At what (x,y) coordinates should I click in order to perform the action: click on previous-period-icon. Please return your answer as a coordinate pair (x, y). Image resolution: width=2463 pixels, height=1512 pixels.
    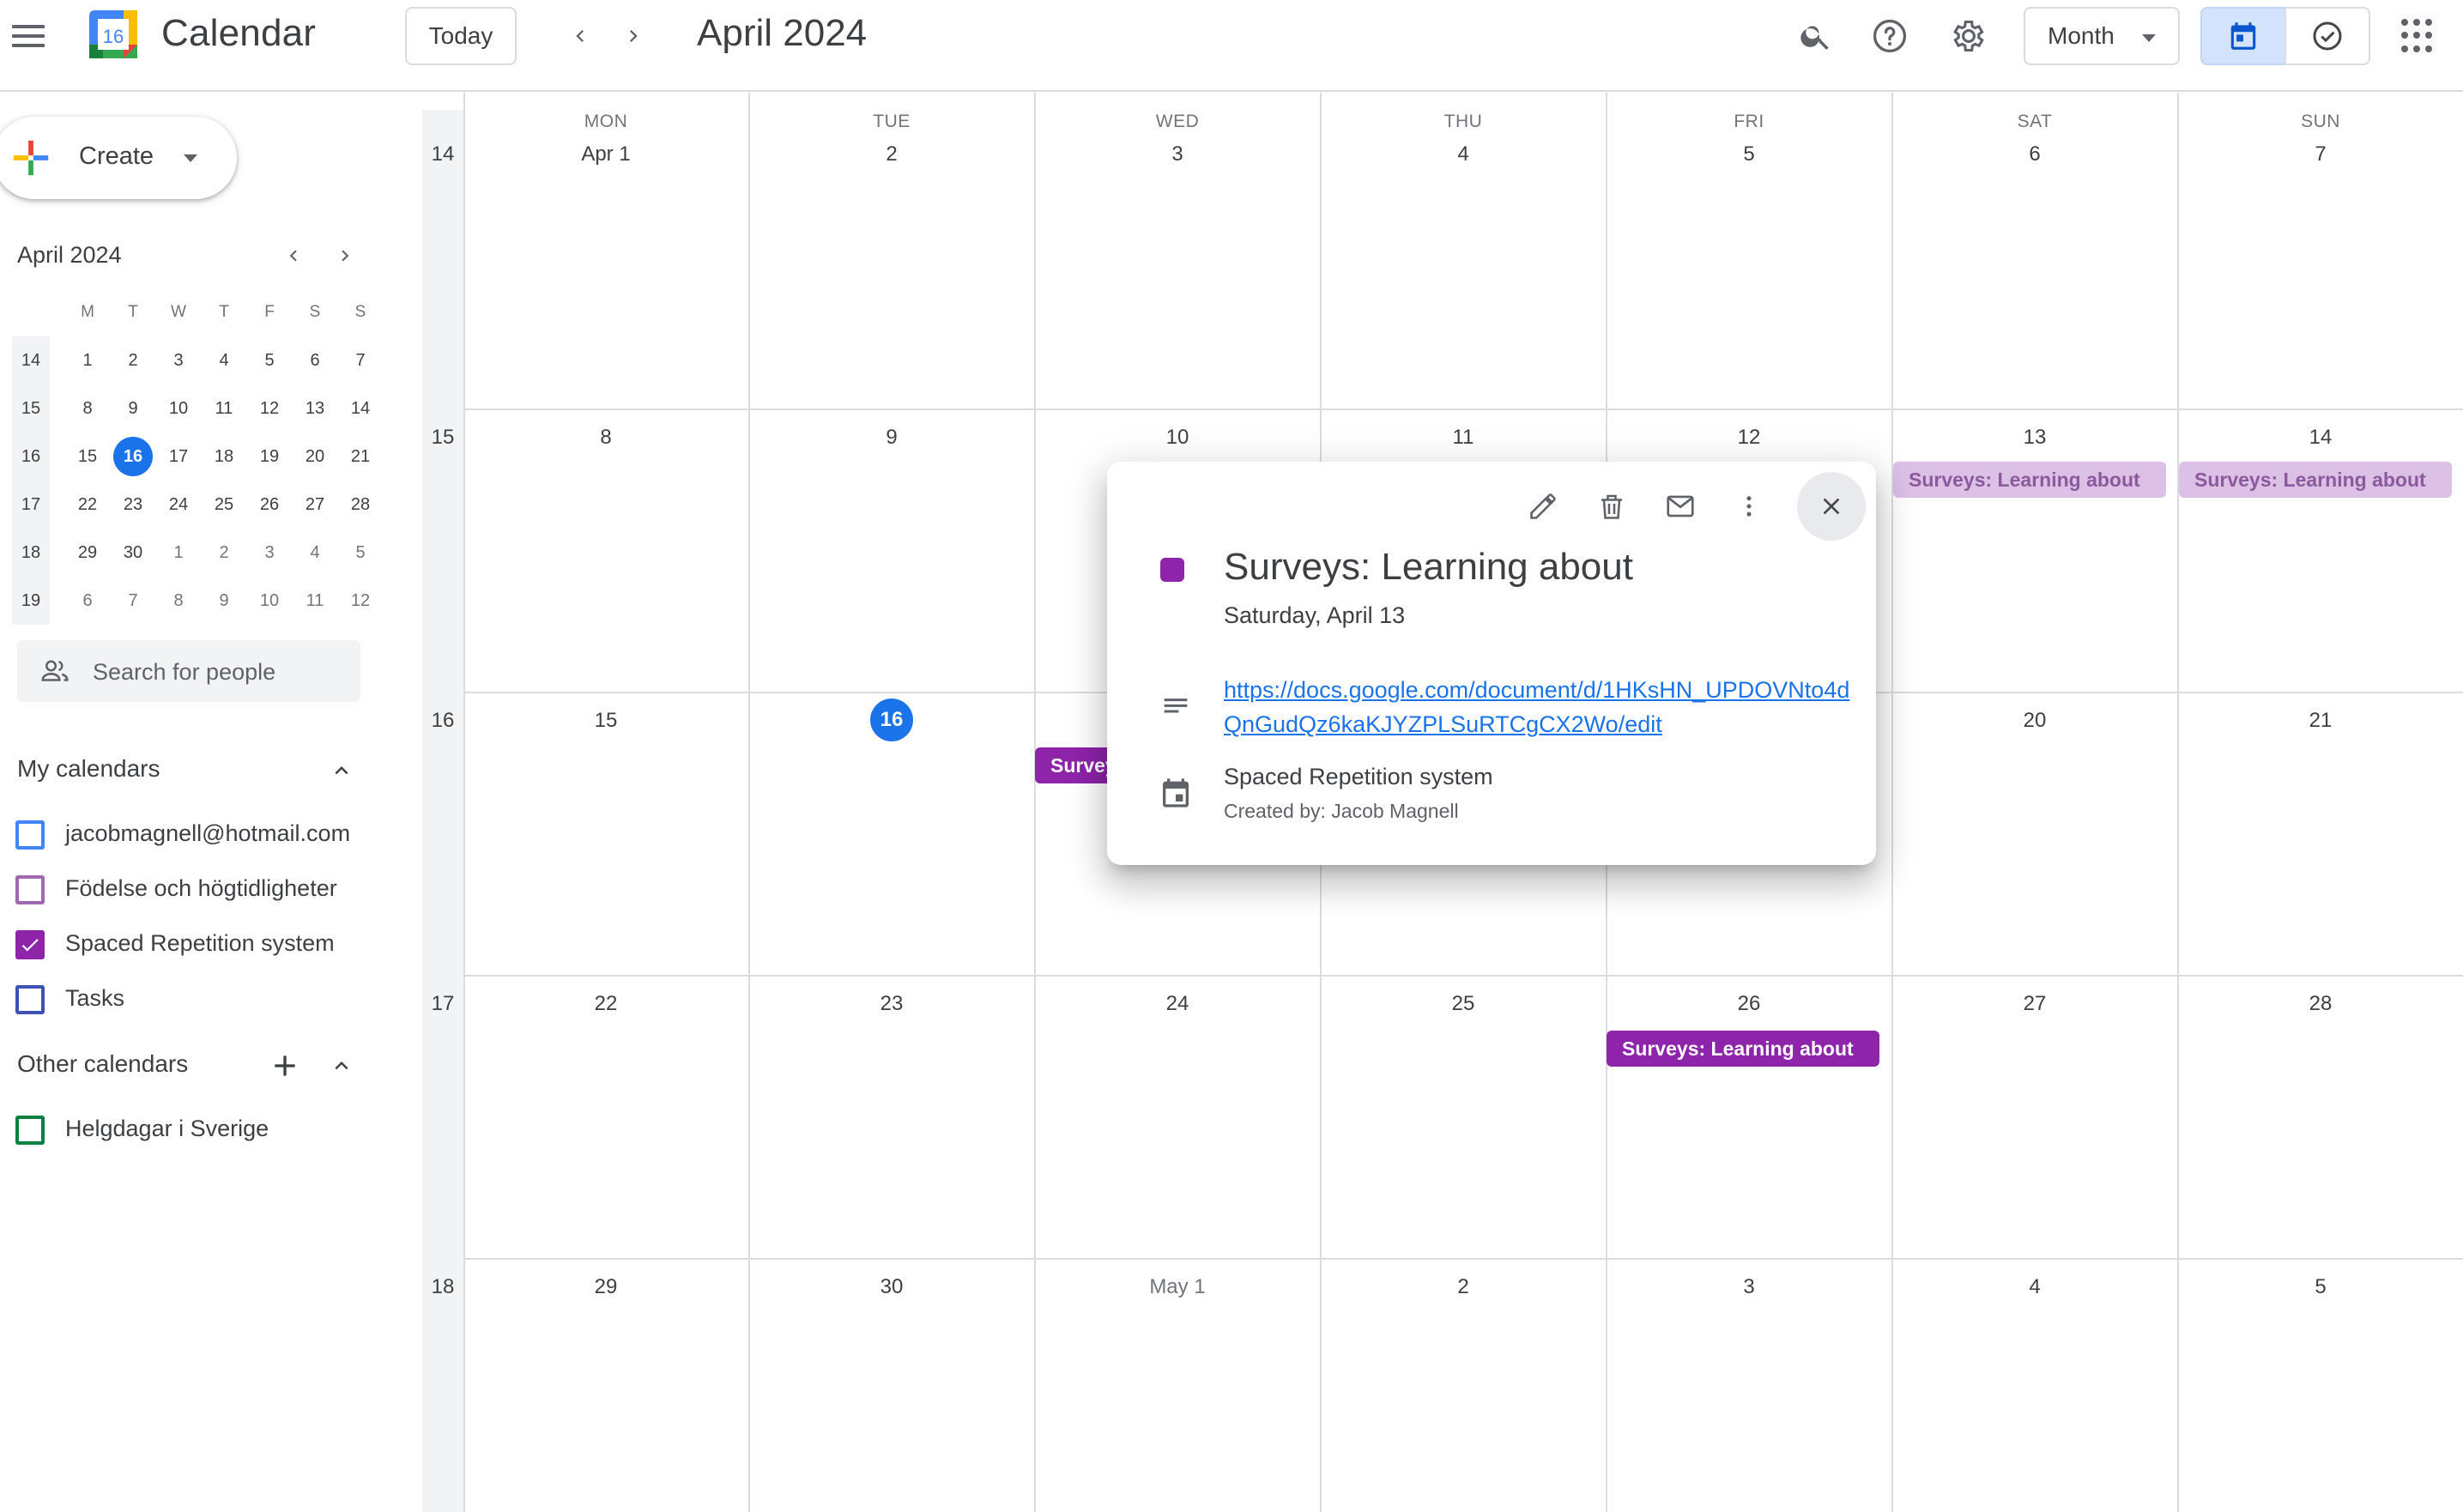
    Looking at the image, I should click on (580, 36).